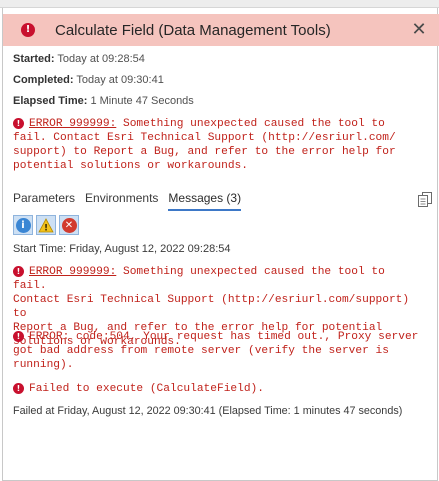 This screenshot has height=481, width=439. What do you see at coordinates (43, 80) in the screenshot?
I see `completed-label: Completed:` at bounding box center [43, 80].